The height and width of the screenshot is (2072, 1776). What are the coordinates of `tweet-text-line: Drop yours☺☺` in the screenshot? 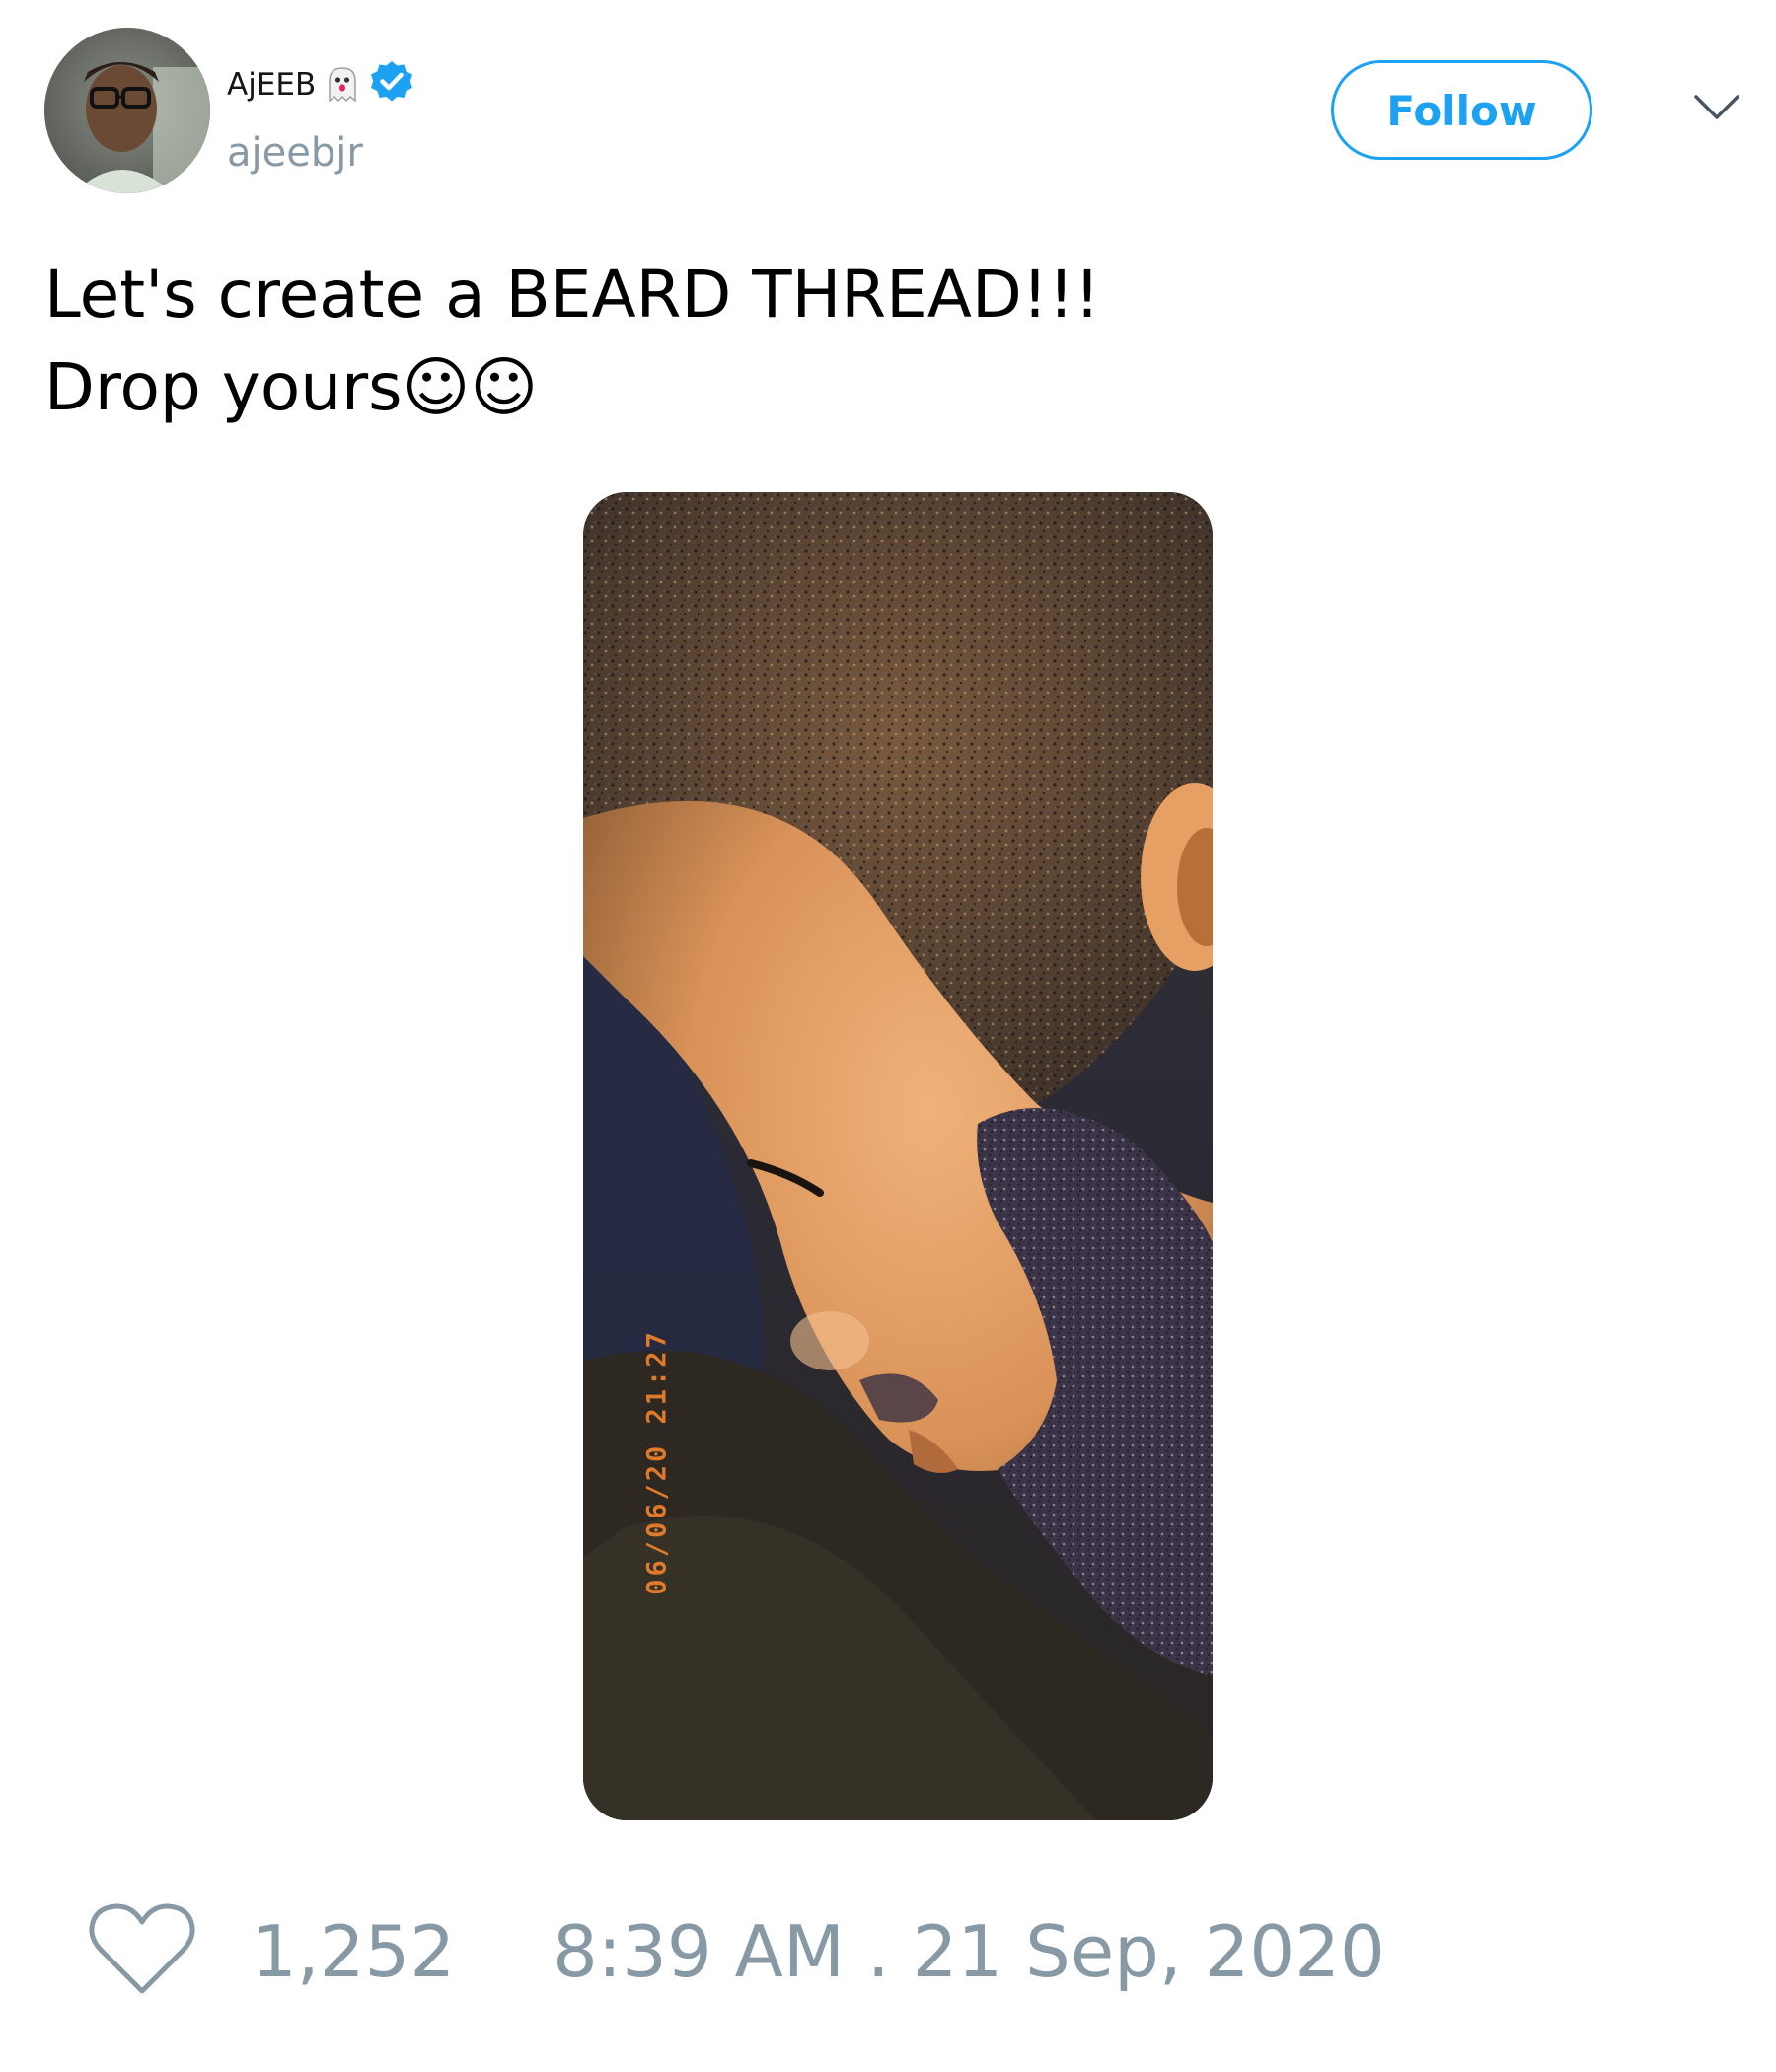 It's located at (292, 387).